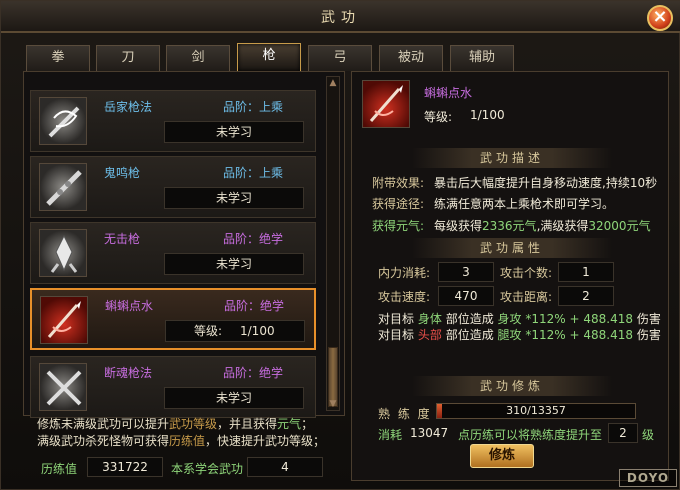 This screenshot has width=680, height=490. What do you see at coordinates (235, 331) in the screenshot?
I see `skill-level: 等级: 1/100` at bounding box center [235, 331].